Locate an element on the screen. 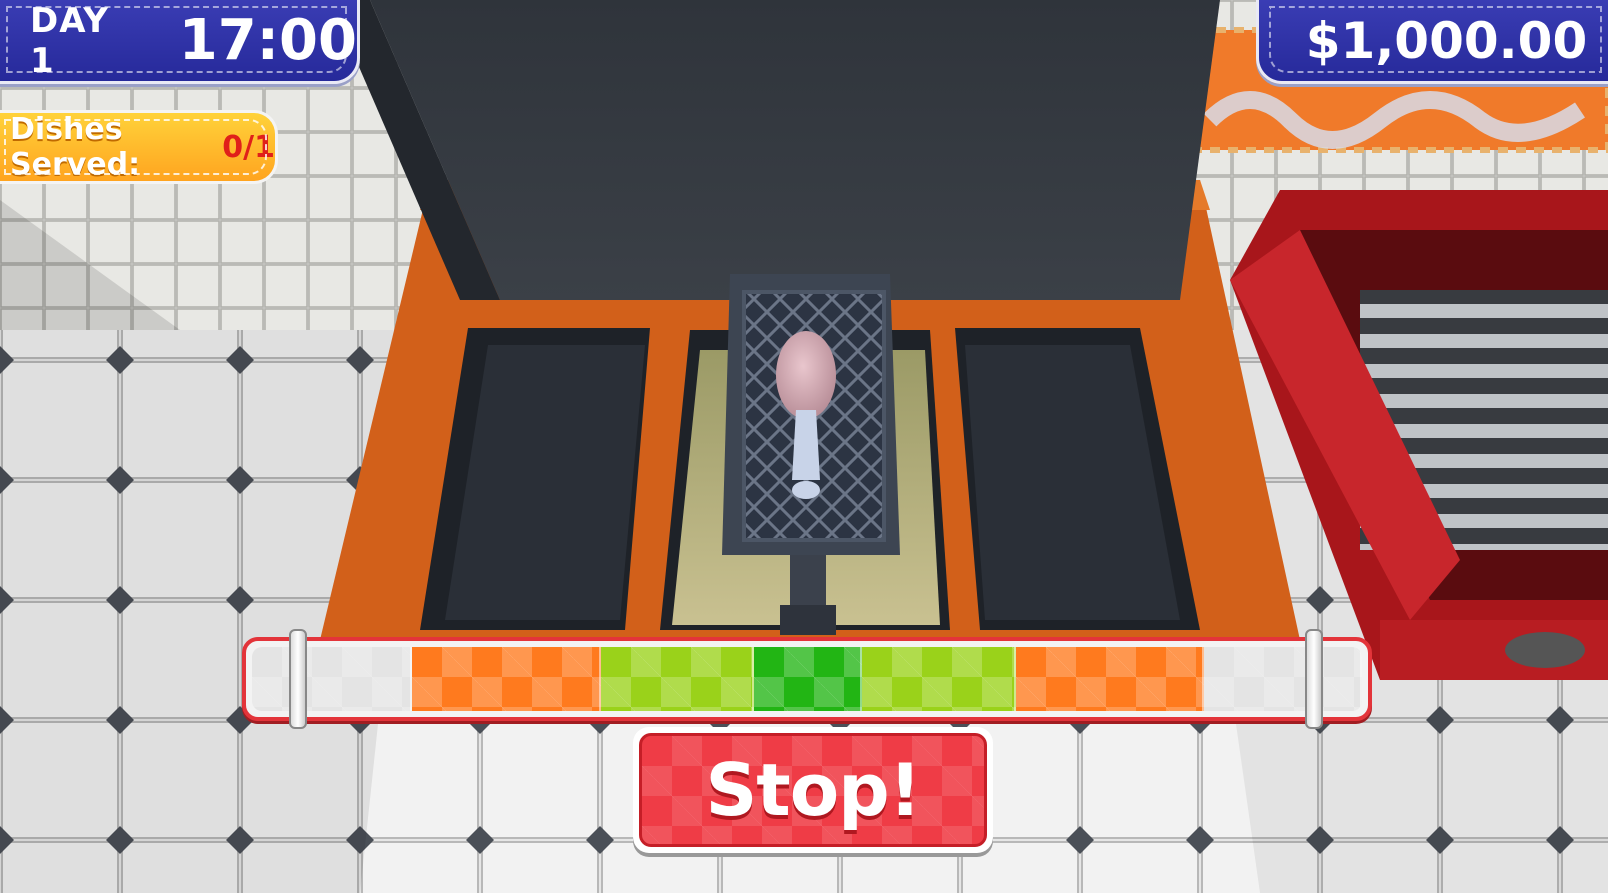 The height and width of the screenshot is (893, 1608). game-clock: 17:00 is located at coordinates (267, 40).